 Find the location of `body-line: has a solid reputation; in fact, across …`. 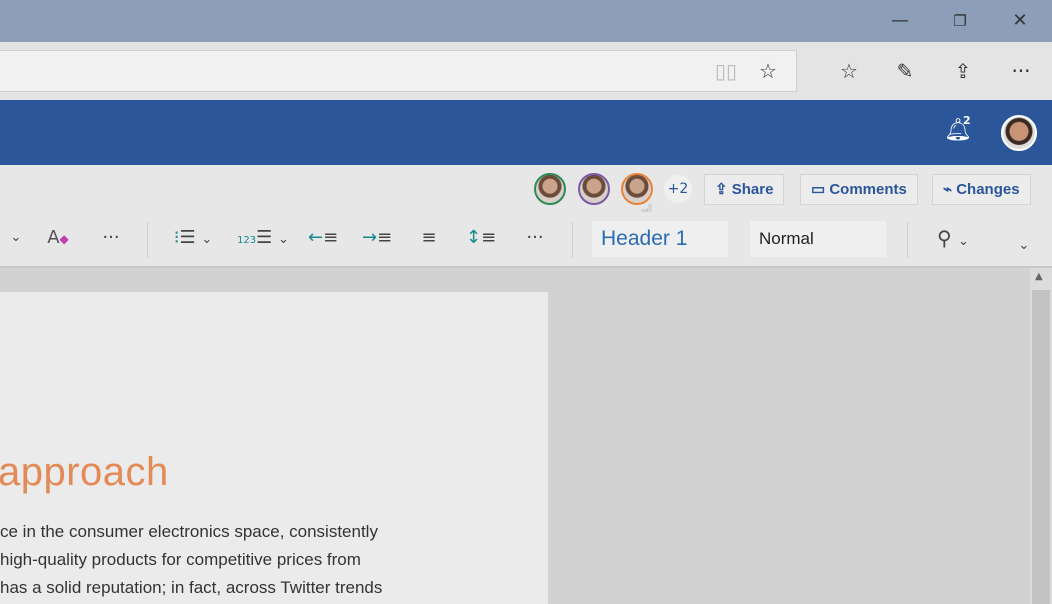

body-line: has a solid reputation; in fact, across … is located at coordinates (191, 587).